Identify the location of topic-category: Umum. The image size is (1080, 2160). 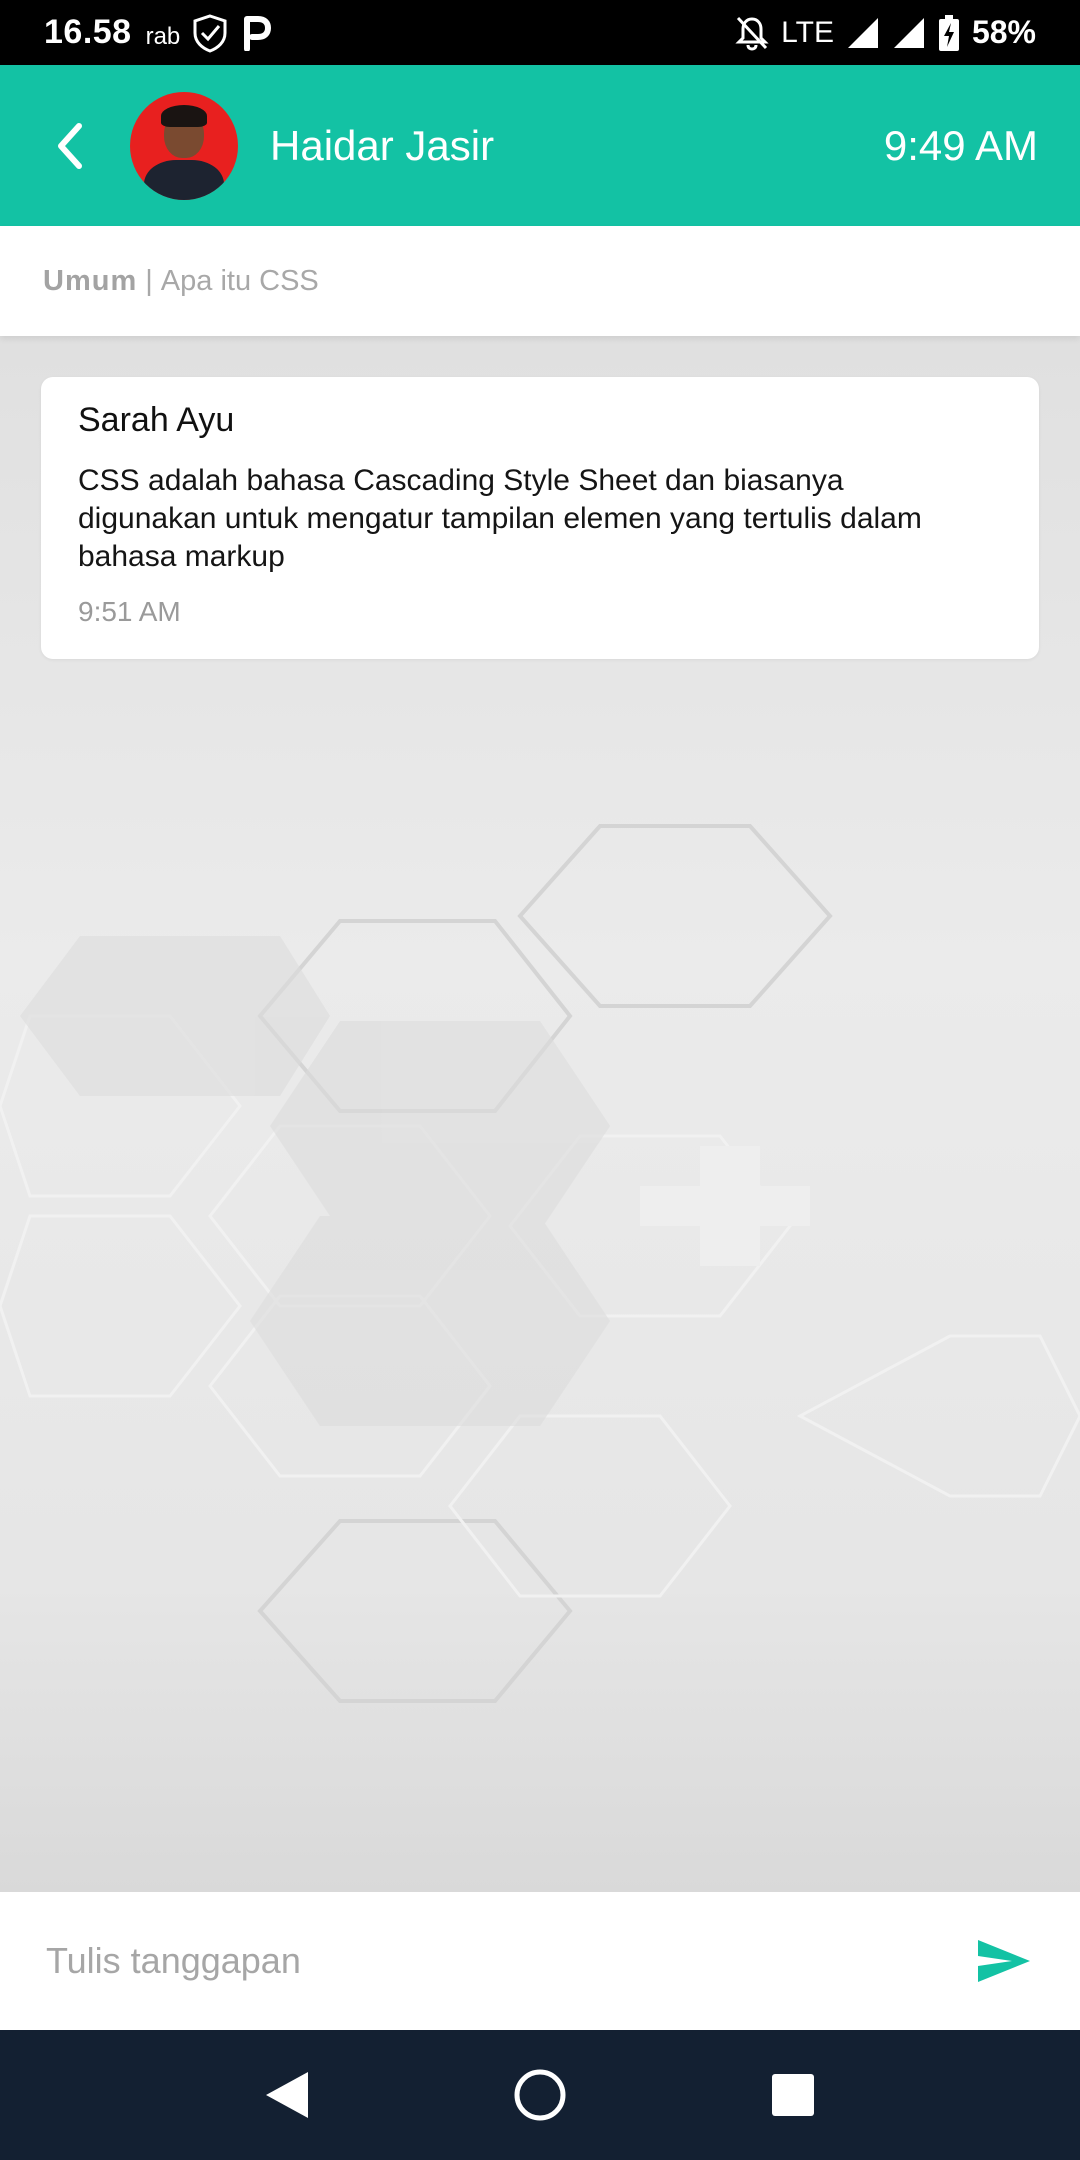
(90, 280).